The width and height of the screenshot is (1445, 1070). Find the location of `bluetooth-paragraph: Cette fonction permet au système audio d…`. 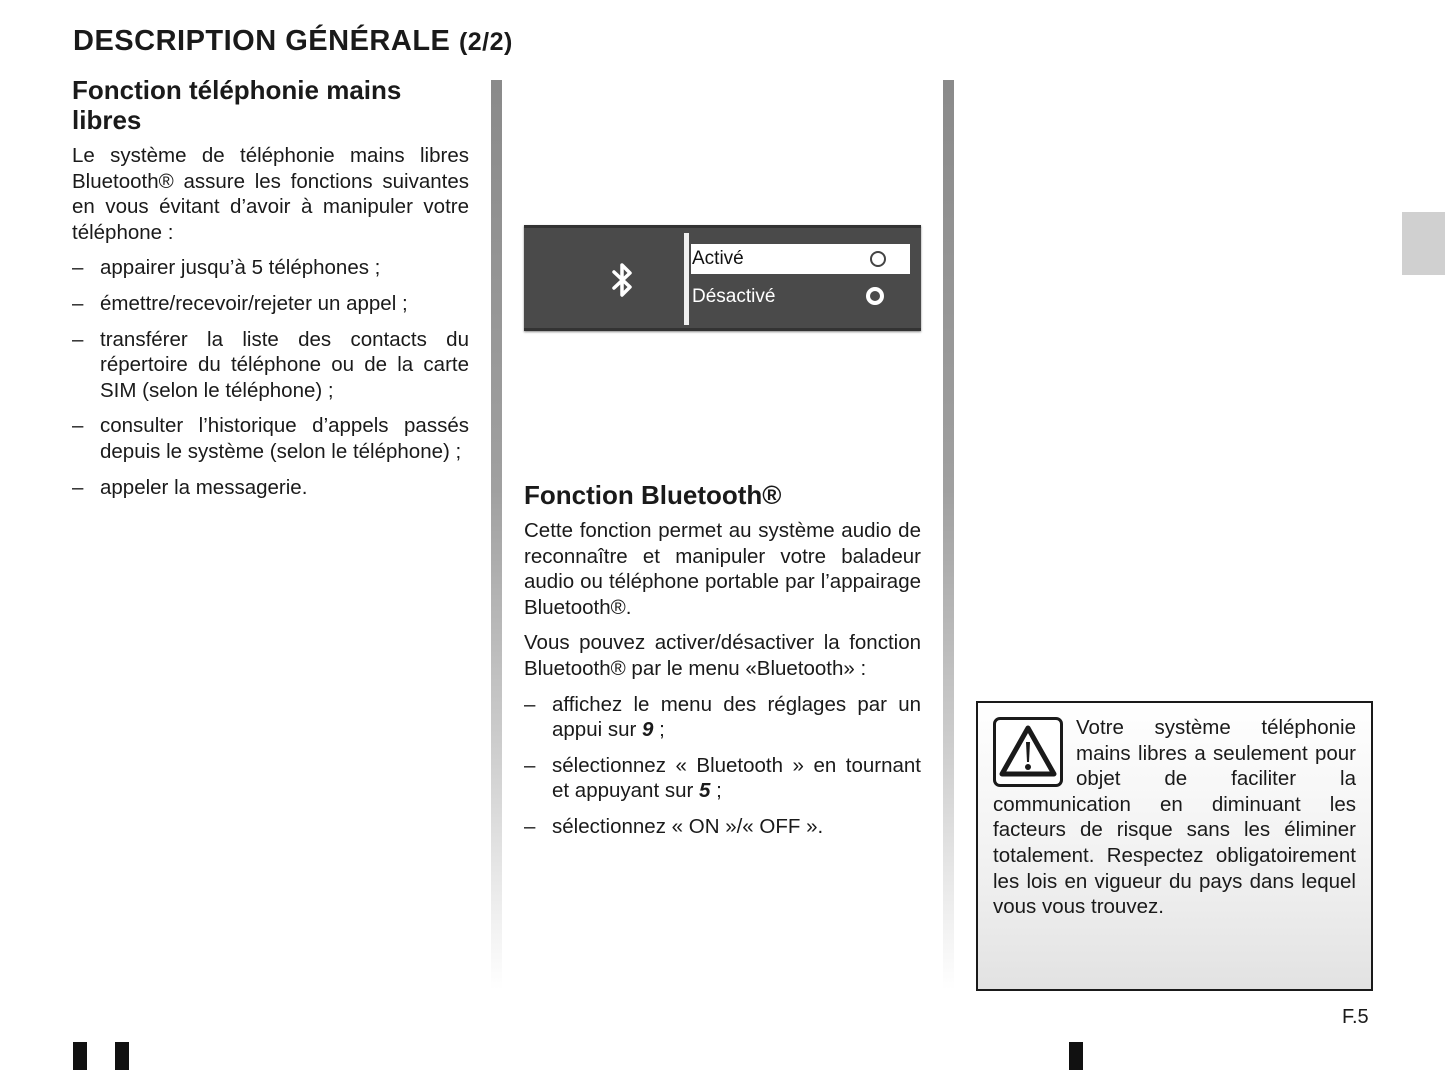

bluetooth-paragraph: Cette fonction permet au système audio d… is located at coordinates (722, 569).